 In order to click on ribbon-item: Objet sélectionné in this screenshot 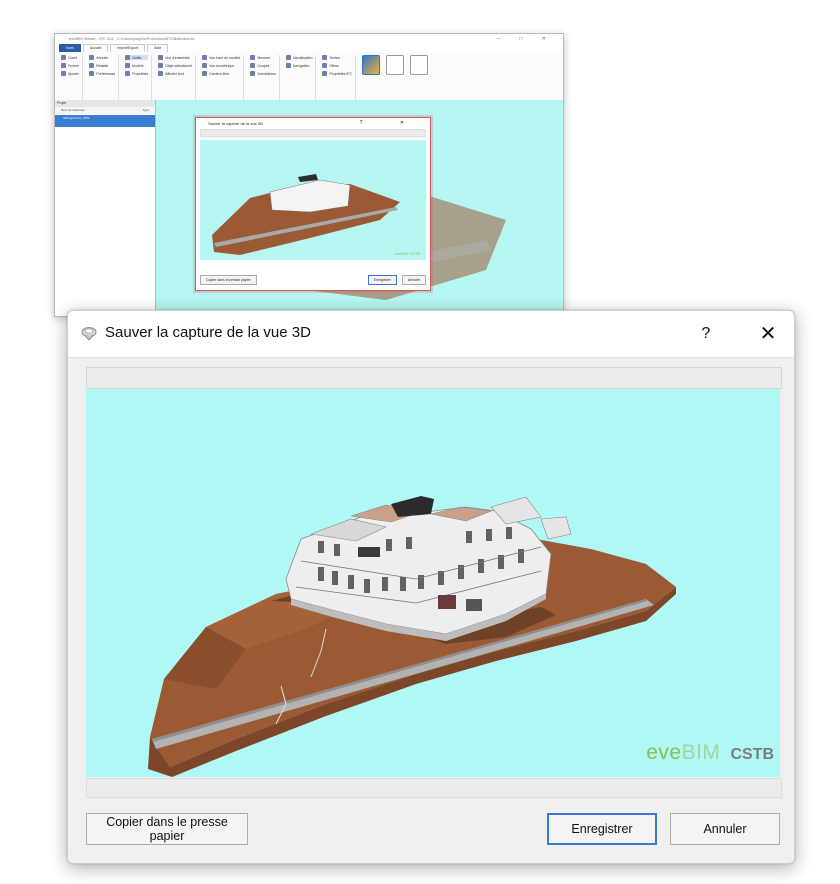, I will do `click(175, 65)`.